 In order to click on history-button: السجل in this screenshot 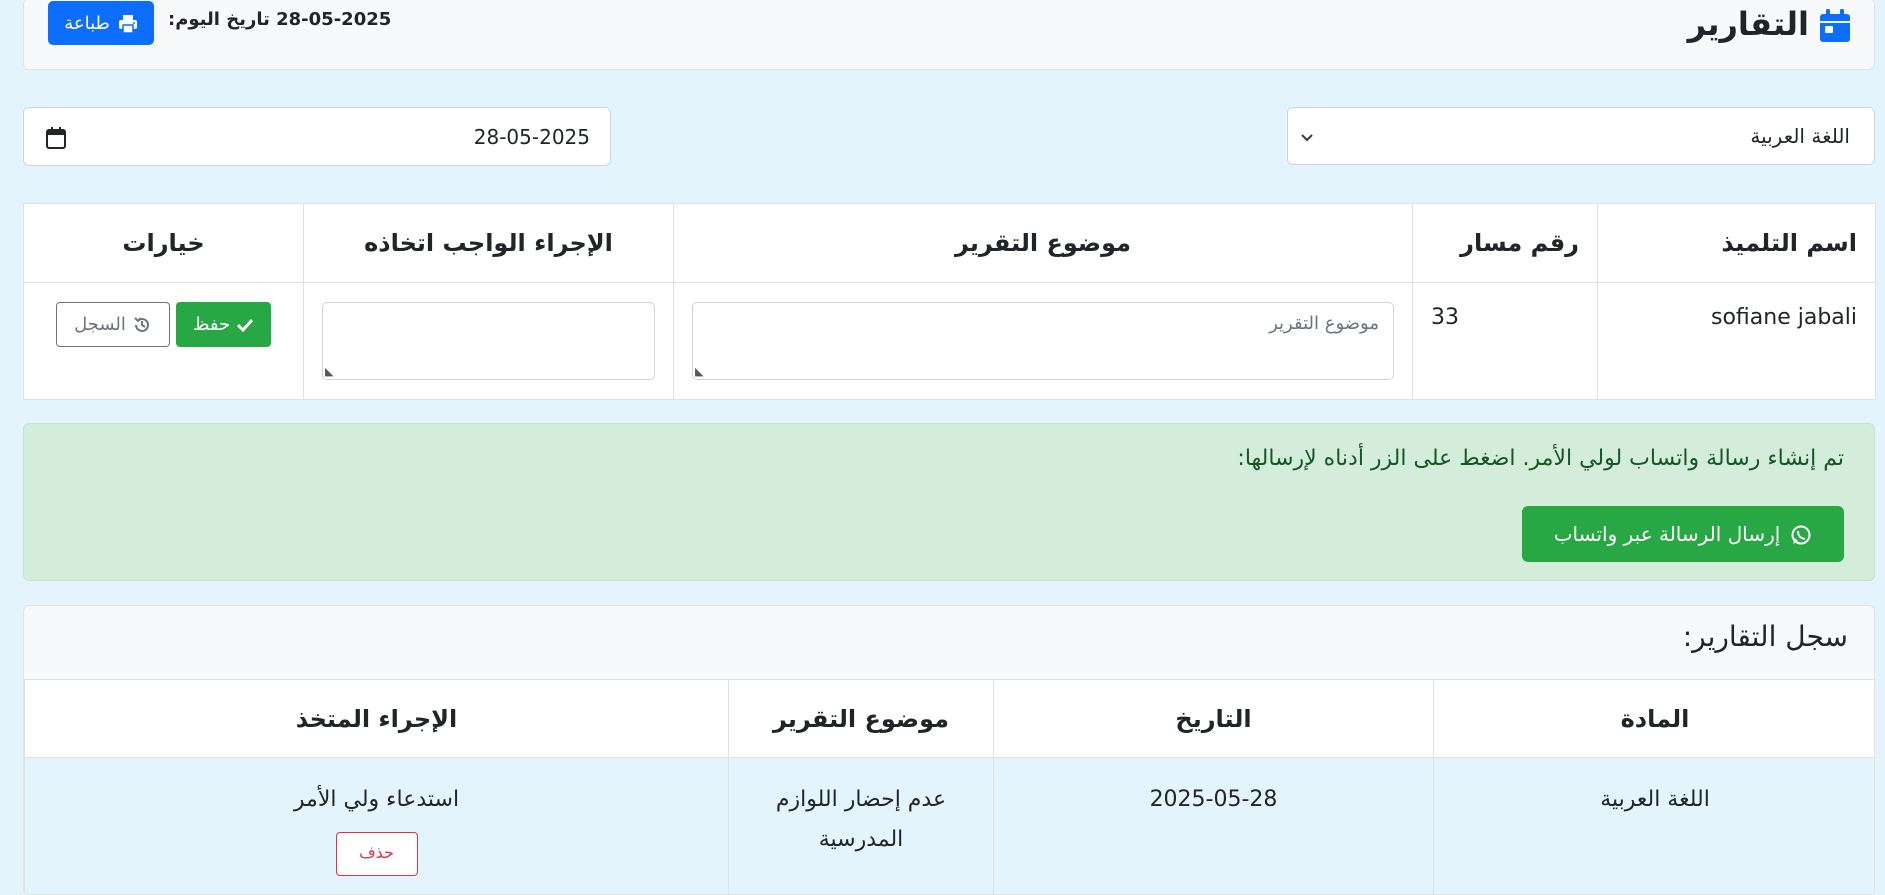, I will do `click(113, 324)`.